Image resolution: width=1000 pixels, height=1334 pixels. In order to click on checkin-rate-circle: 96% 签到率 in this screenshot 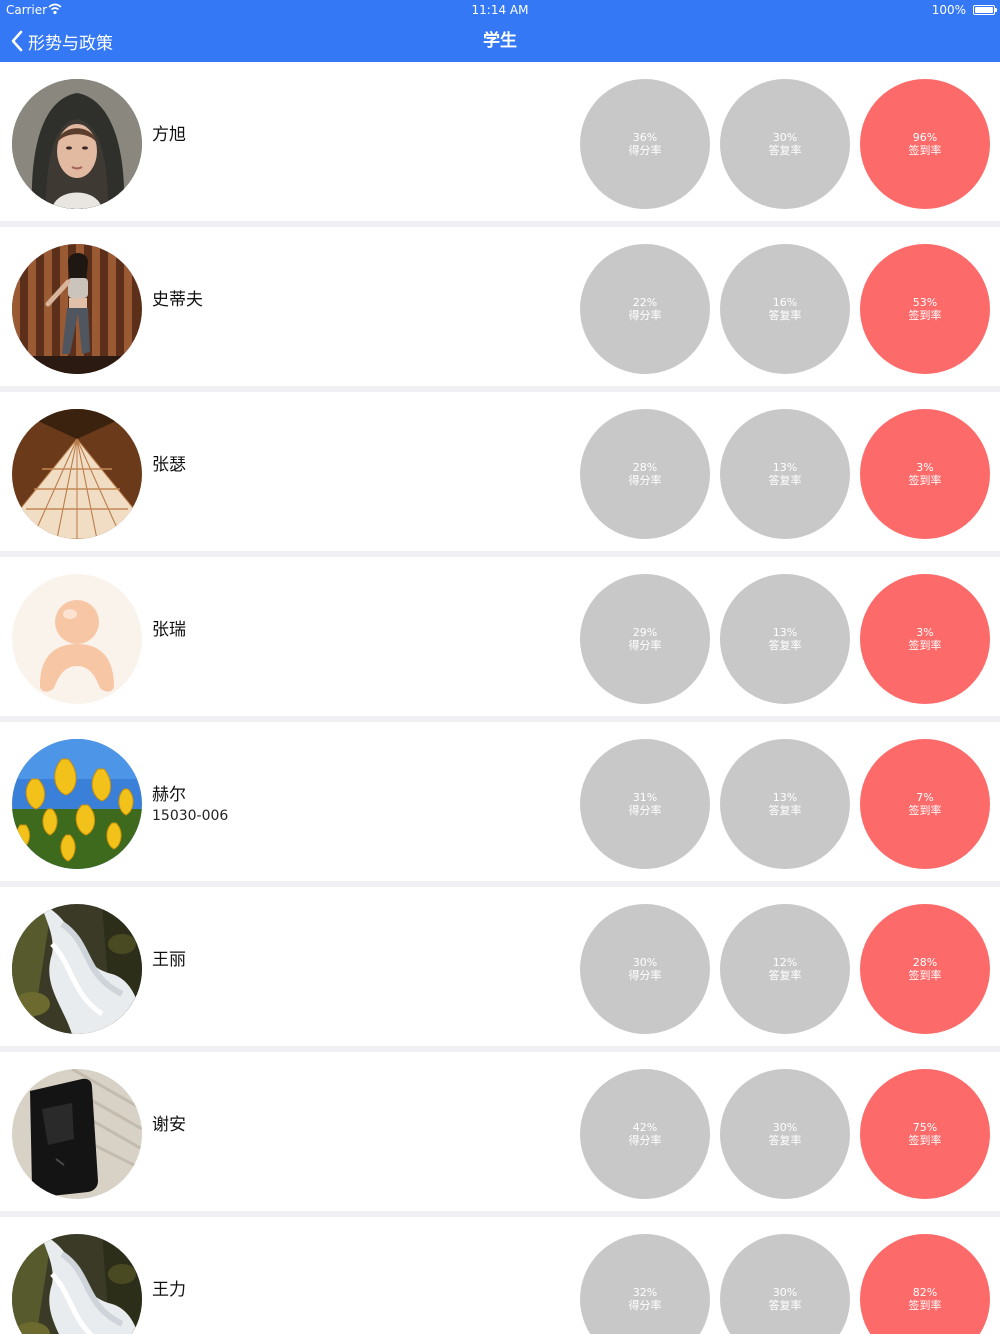, I will do `click(925, 144)`.